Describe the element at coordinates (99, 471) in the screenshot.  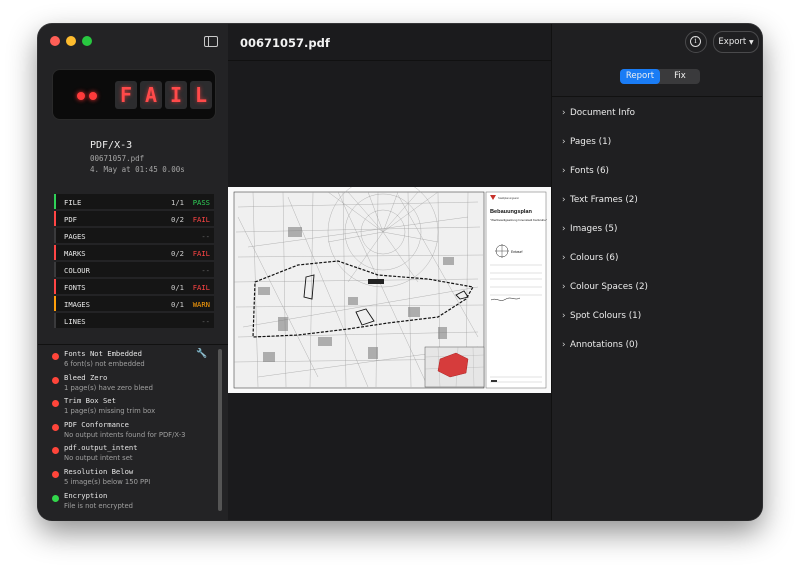
I see `issue-title: Resolution Below` at that location.